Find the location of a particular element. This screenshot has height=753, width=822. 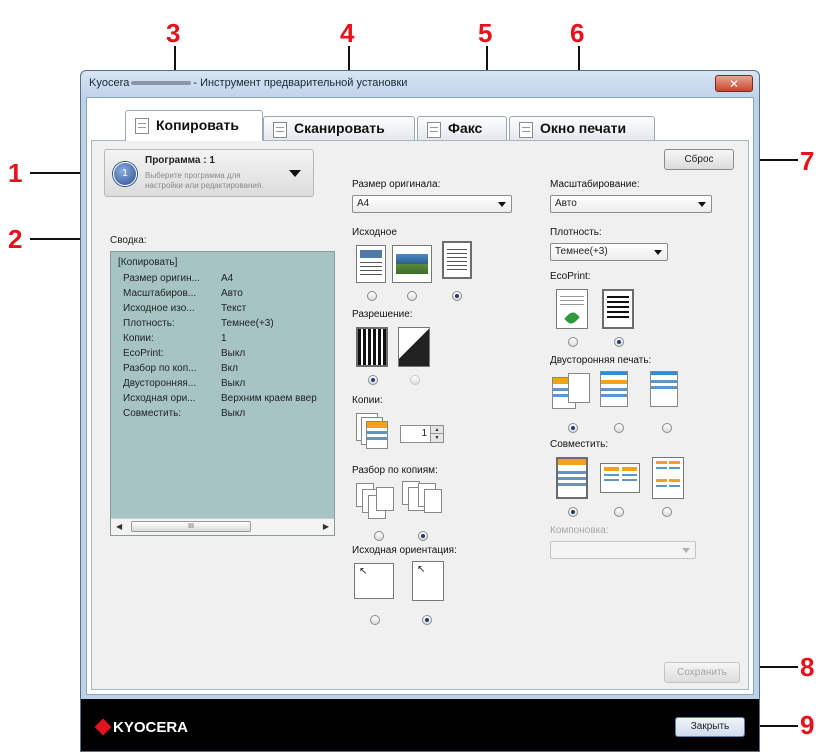

combine-4in1-icon is located at coordinates (668, 478).